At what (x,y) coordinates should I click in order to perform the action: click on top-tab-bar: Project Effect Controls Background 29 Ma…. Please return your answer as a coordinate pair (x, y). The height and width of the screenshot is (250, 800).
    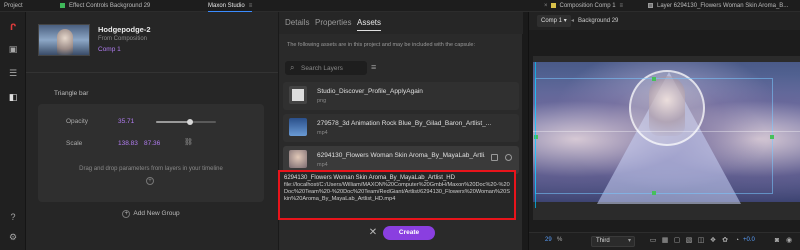
    Looking at the image, I should click on (400, 6).